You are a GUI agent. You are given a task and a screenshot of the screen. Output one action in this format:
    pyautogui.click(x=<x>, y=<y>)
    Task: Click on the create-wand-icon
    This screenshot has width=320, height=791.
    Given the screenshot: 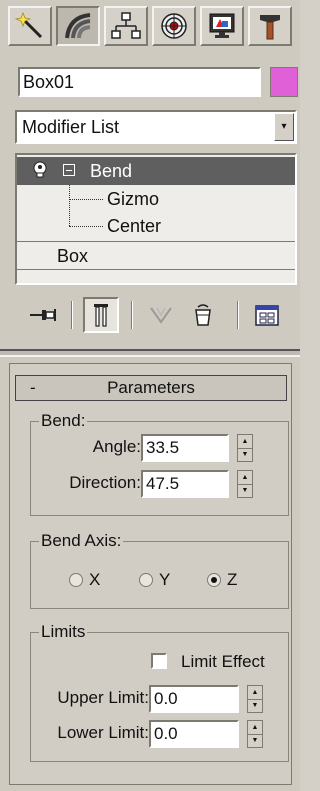 What is the action you would take?
    pyautogui.click(x=29, y=25)
    